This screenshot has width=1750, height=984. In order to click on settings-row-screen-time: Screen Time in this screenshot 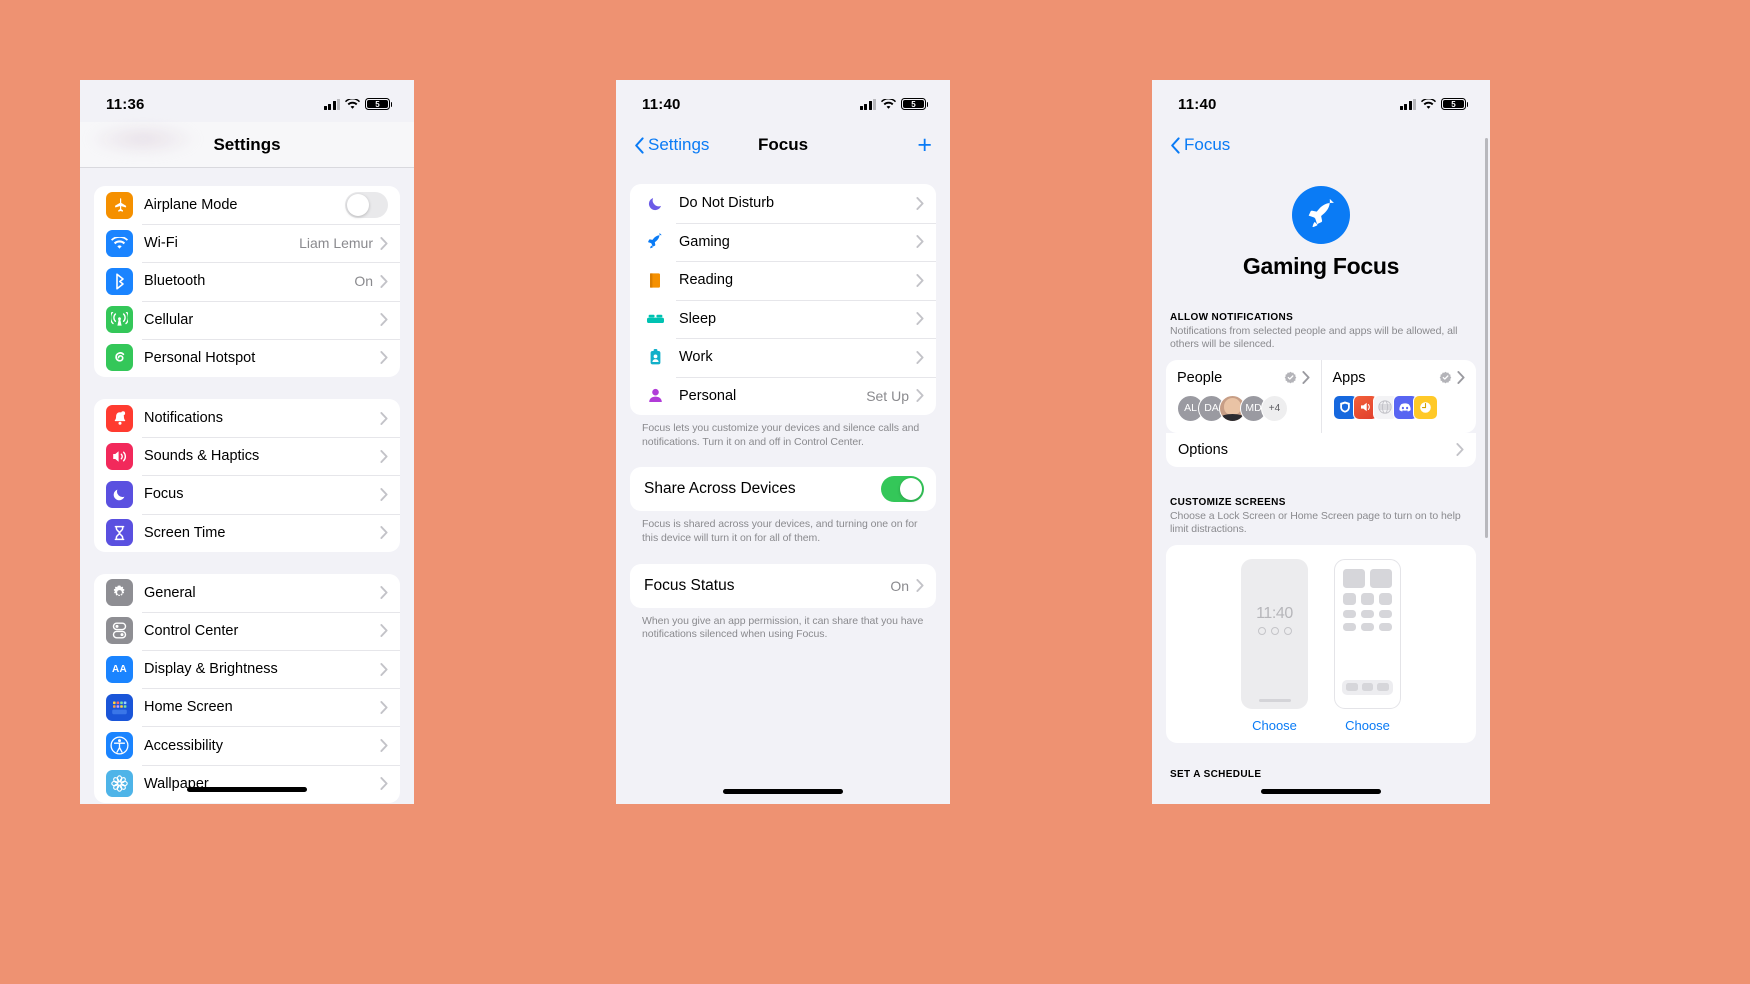, I will do `click(247, 532)`.